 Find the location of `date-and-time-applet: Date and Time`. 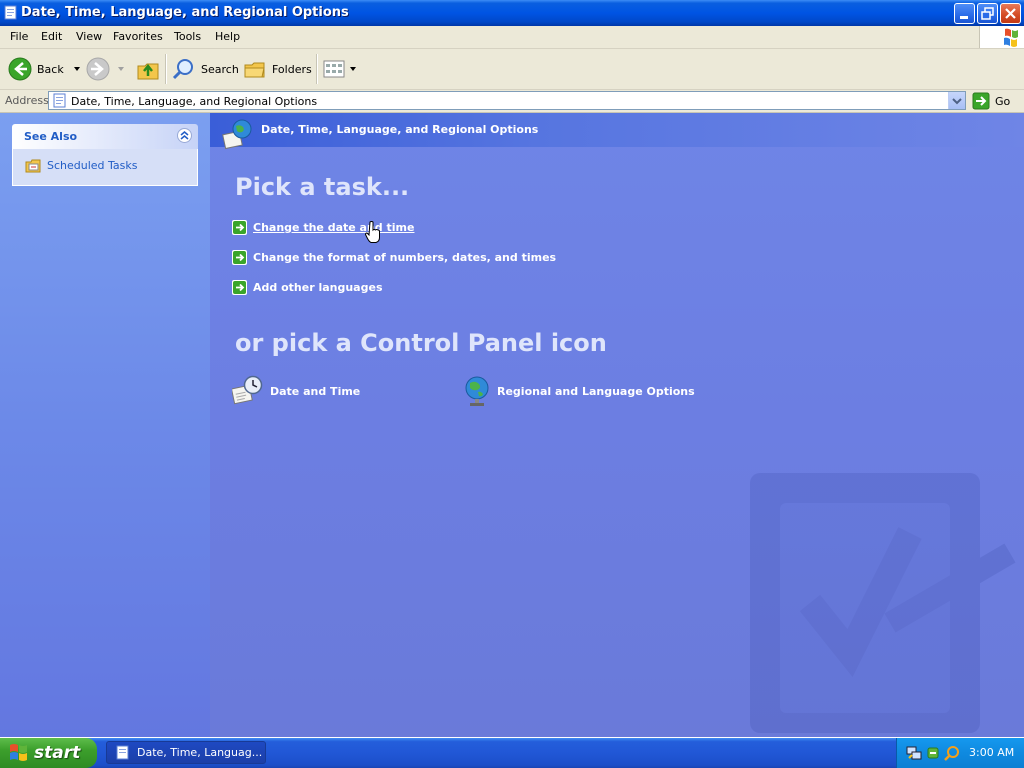

date-and-time-applet: Date and Time is located at coordinates (296, 391).